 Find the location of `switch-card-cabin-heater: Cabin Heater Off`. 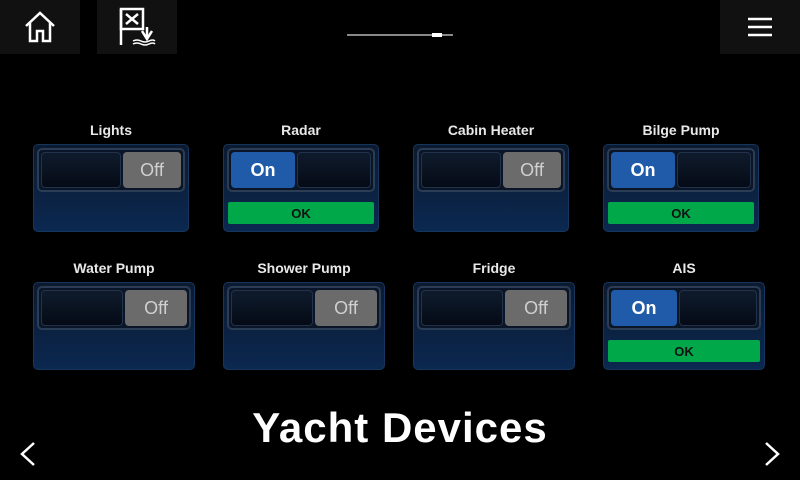

switch-card-cabin-heater: Cabin Heater Off is located at coordinates (491, 177).